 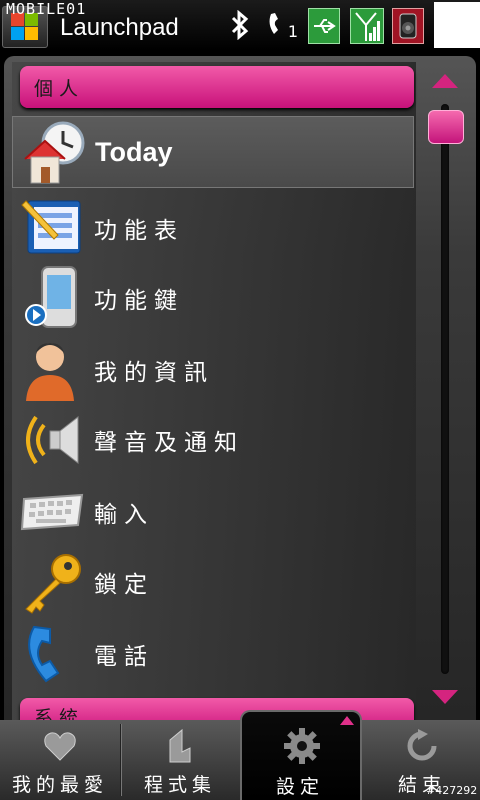 What do you see at coordinates (324, 26) in the screenshot?
I see `usb-connection-icon` at bounding box center [324, 26].